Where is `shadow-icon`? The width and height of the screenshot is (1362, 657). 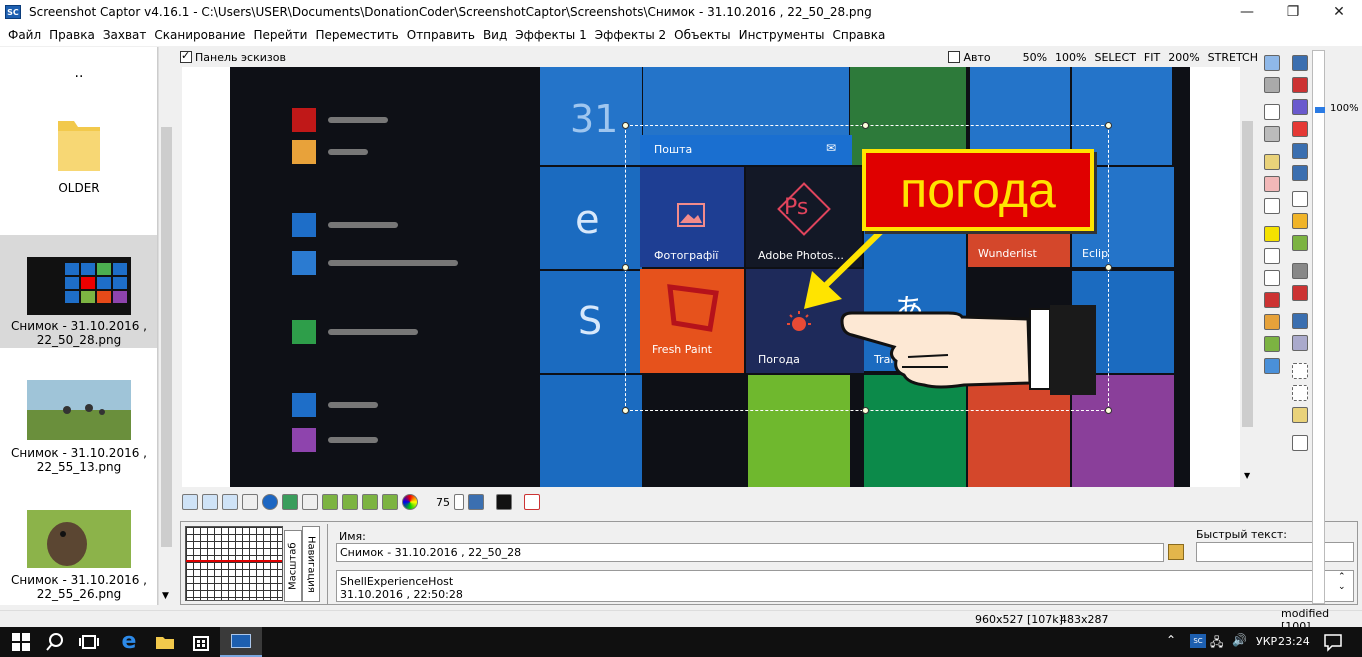
shadow-icon is located at coordinates (1272, 134).